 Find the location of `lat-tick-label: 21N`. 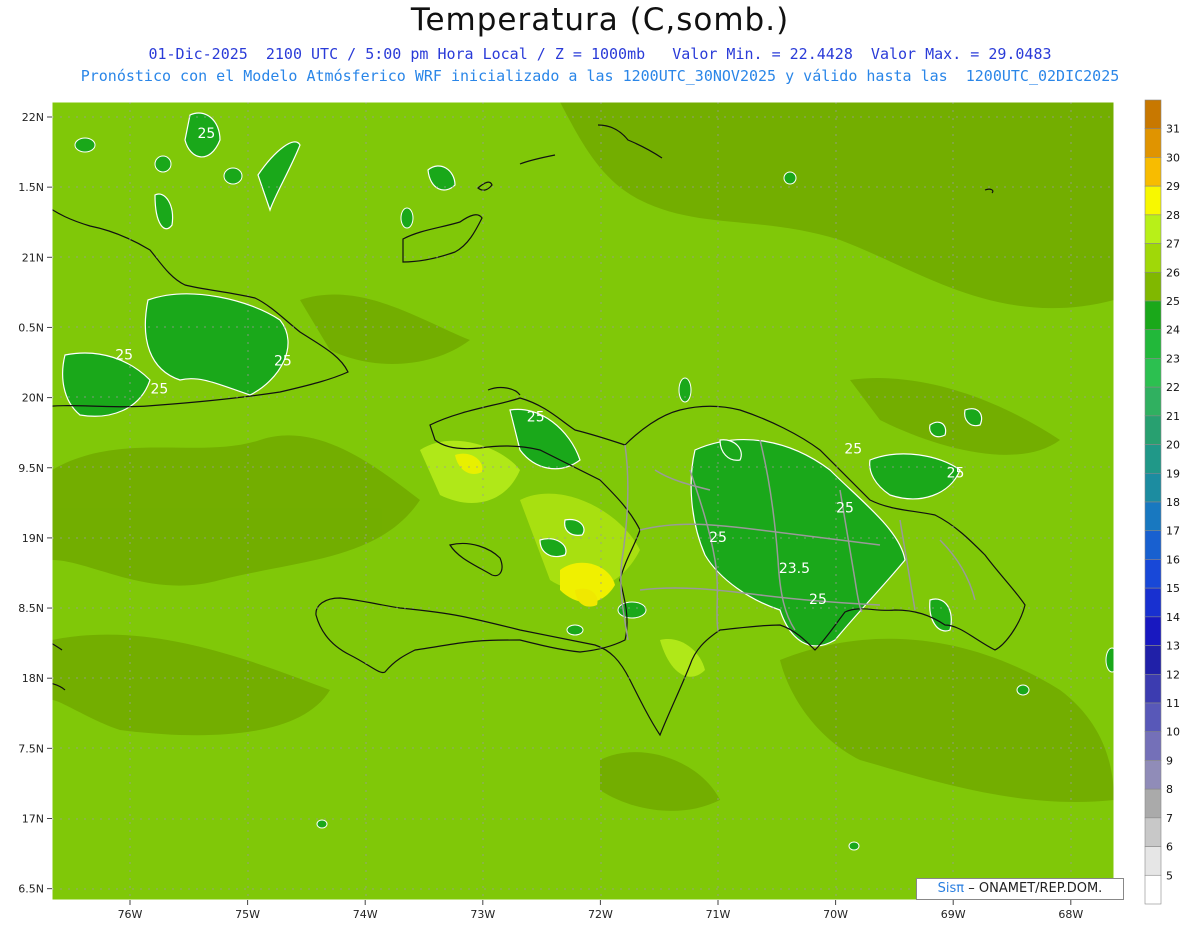

lat-tick-label: 21N is located at coordinates (33, 257).